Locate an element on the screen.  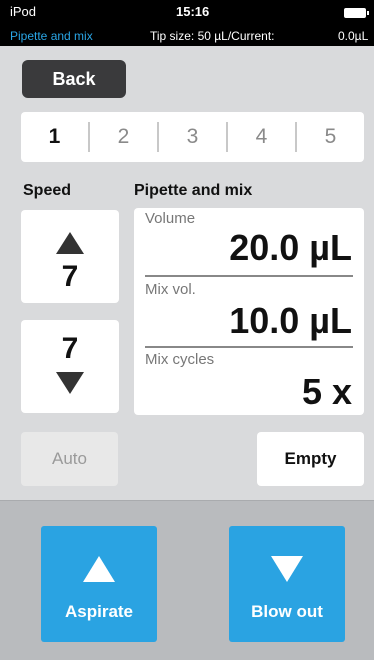
blowout-arrow-icon is located at coordinates (287, 569).